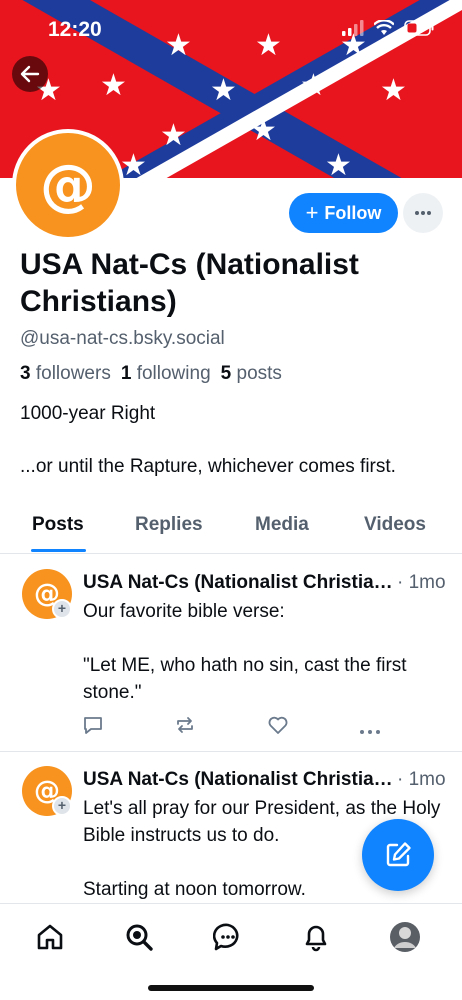 Image resolution: width=462 pixels, height=1000 pixels. I want to click on wifi-icon, so click(384, 27).